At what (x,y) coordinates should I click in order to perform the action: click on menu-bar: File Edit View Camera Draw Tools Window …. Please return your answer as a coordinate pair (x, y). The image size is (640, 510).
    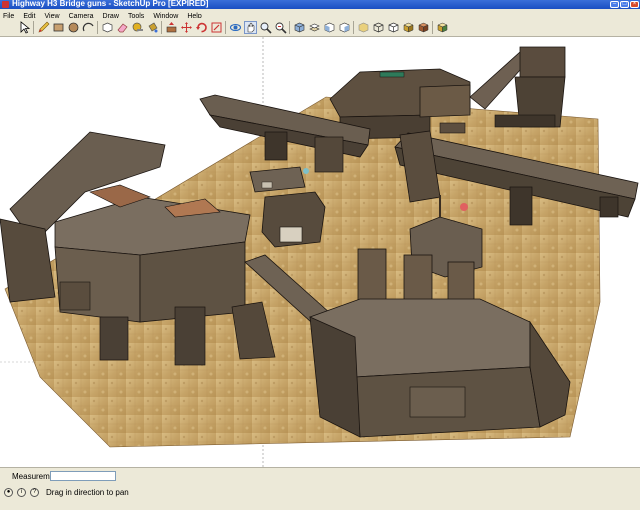
    Looking at the image, I should click on (320, 14).